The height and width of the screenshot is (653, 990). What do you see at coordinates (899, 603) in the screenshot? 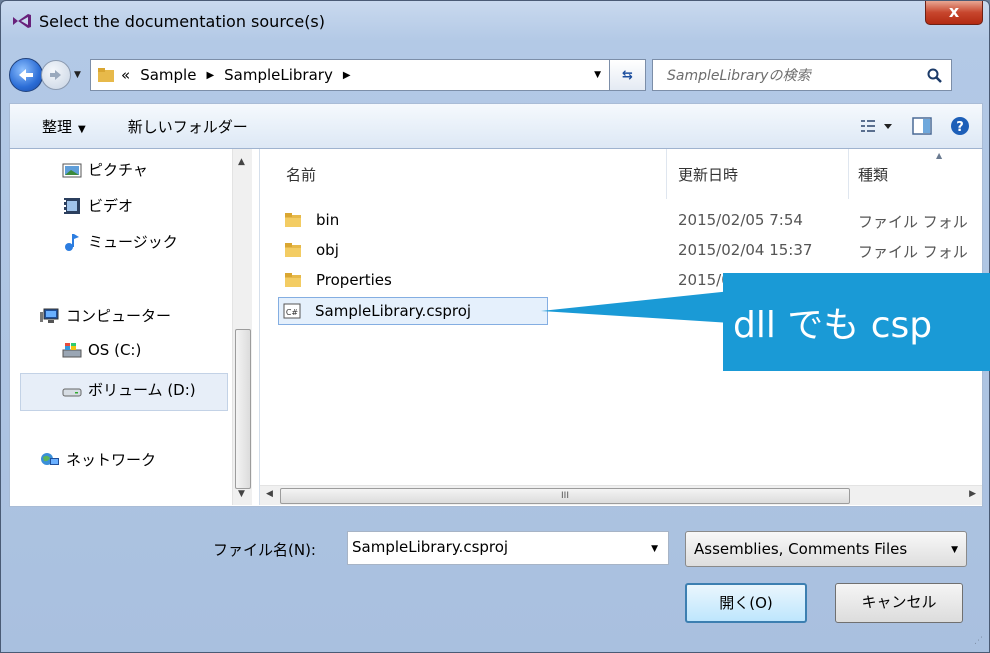
I see `cancel-button: キャンセル` at bounding box center [899, 603].